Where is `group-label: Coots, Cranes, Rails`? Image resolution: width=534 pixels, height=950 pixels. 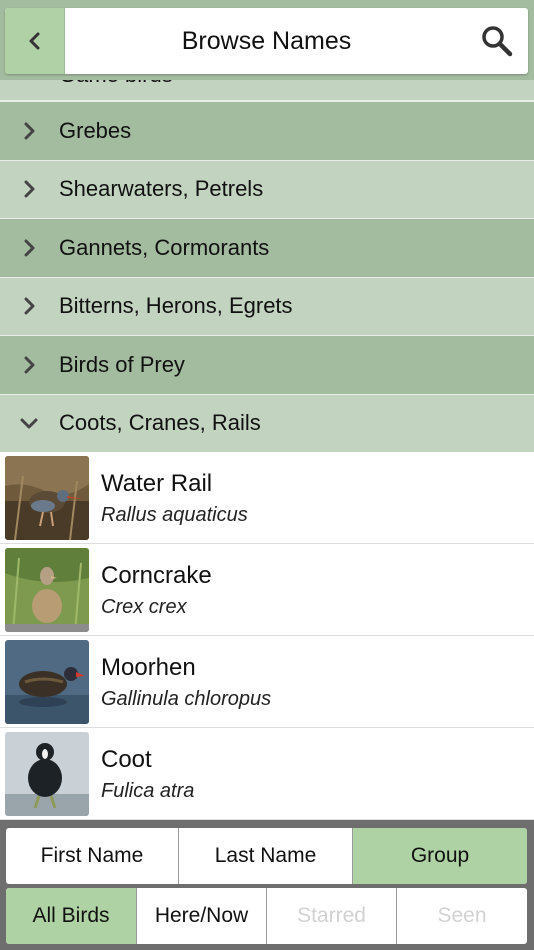 group-label: Coots, Cranes, Rails is located at coordinates (160, 423).